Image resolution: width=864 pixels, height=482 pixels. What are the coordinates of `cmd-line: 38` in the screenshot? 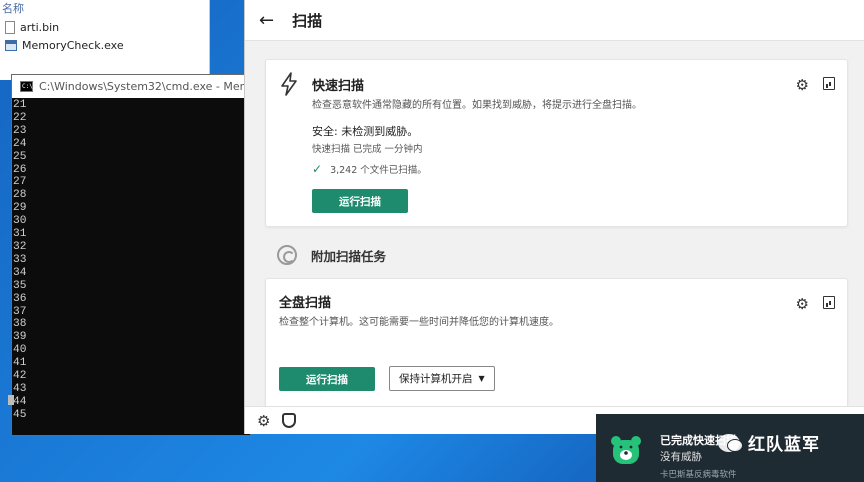 It's located at (20, 324).